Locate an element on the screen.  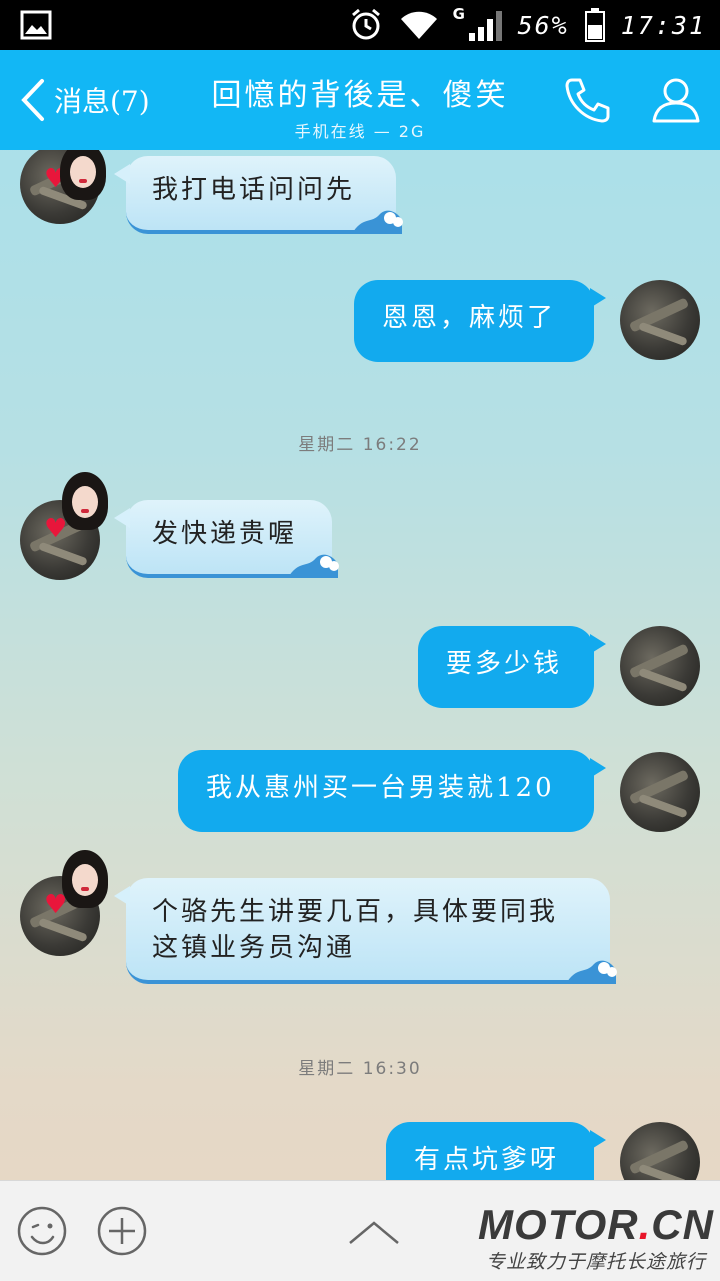
watermark-tagline: 专业致力于摩托长途旅行 is located at coordinates (595, 1262).